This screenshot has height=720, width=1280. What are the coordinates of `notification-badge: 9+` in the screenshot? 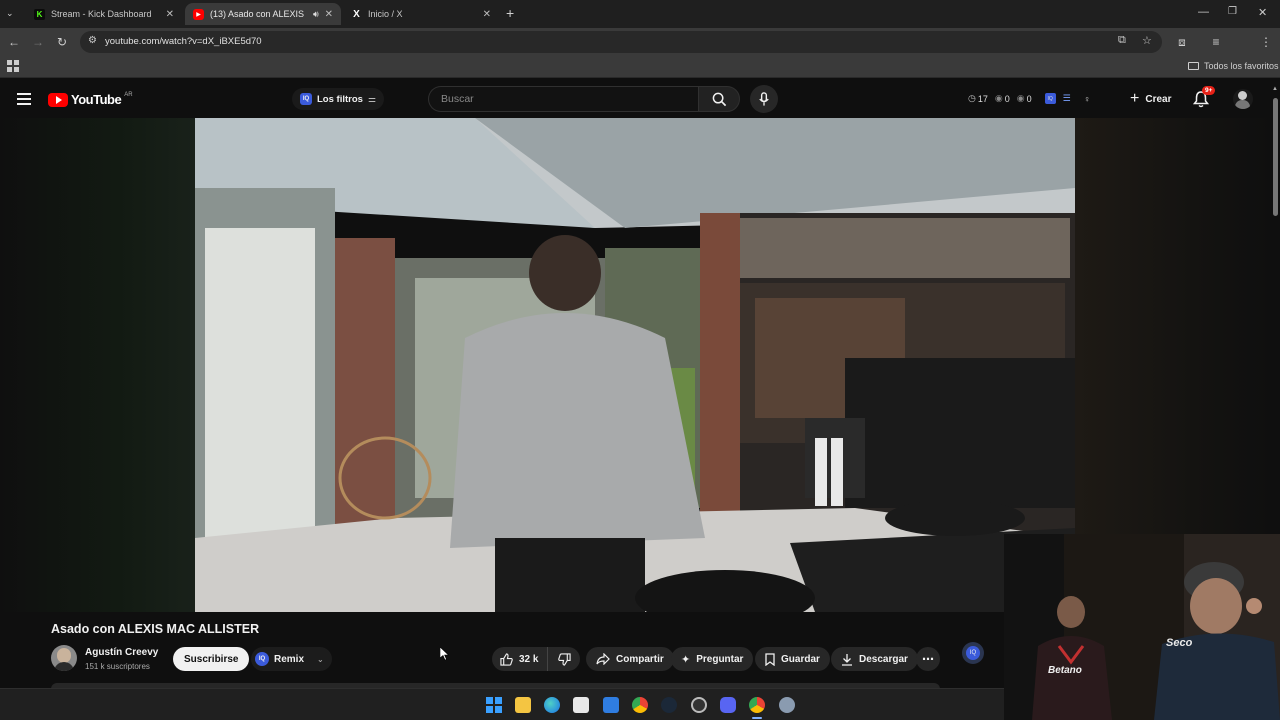 It's located at (1209, 90).